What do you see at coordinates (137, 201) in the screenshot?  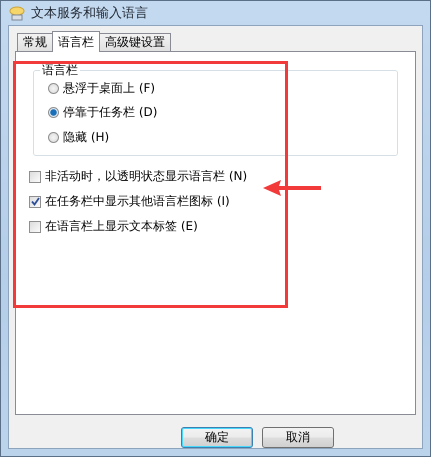 I see `checkbox-label: 在任务栏中显示其他语言栏图标 (I)` at bounding box center [137, 201].